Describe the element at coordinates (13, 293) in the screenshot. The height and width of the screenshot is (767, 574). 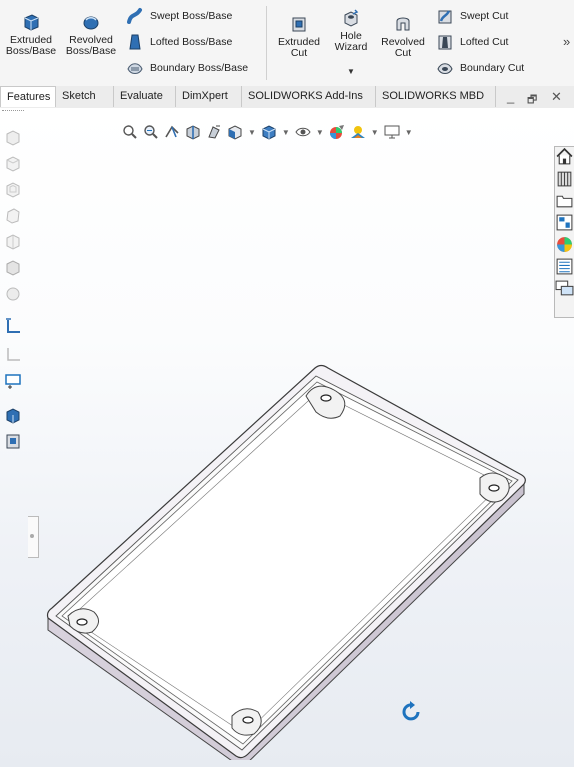
I see `dome-icon` at that location.